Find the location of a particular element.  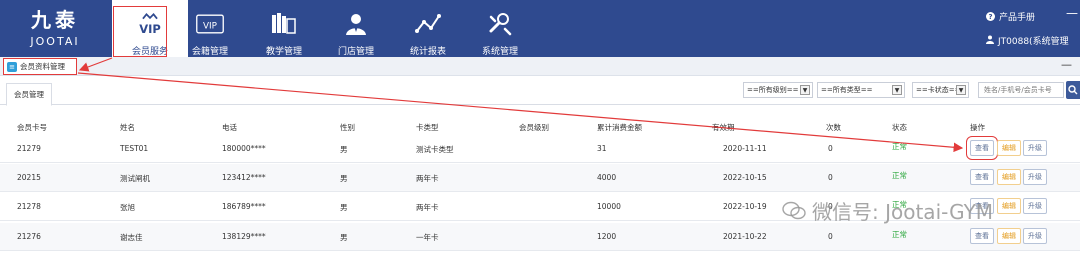

window-minimize: — is located at coordinates (1072, 13).